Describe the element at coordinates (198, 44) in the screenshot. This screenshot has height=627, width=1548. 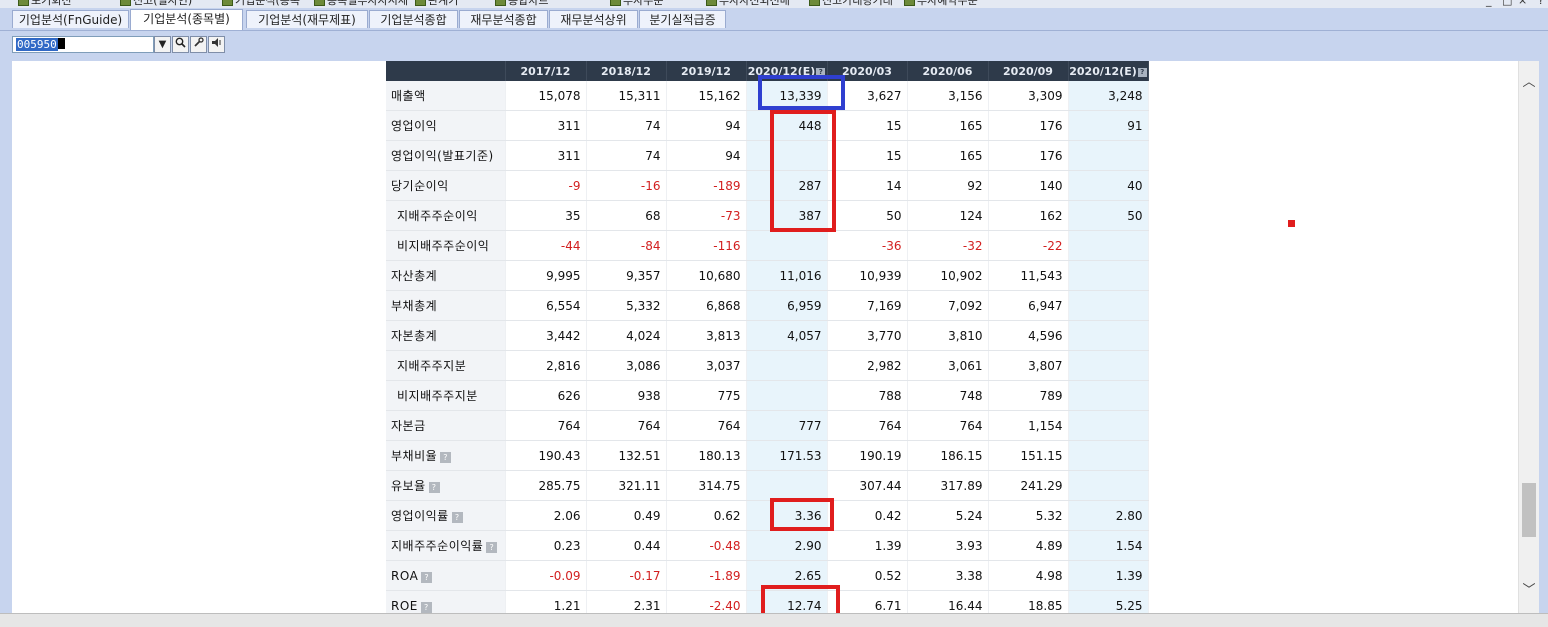
I see `tools-button` at that location.